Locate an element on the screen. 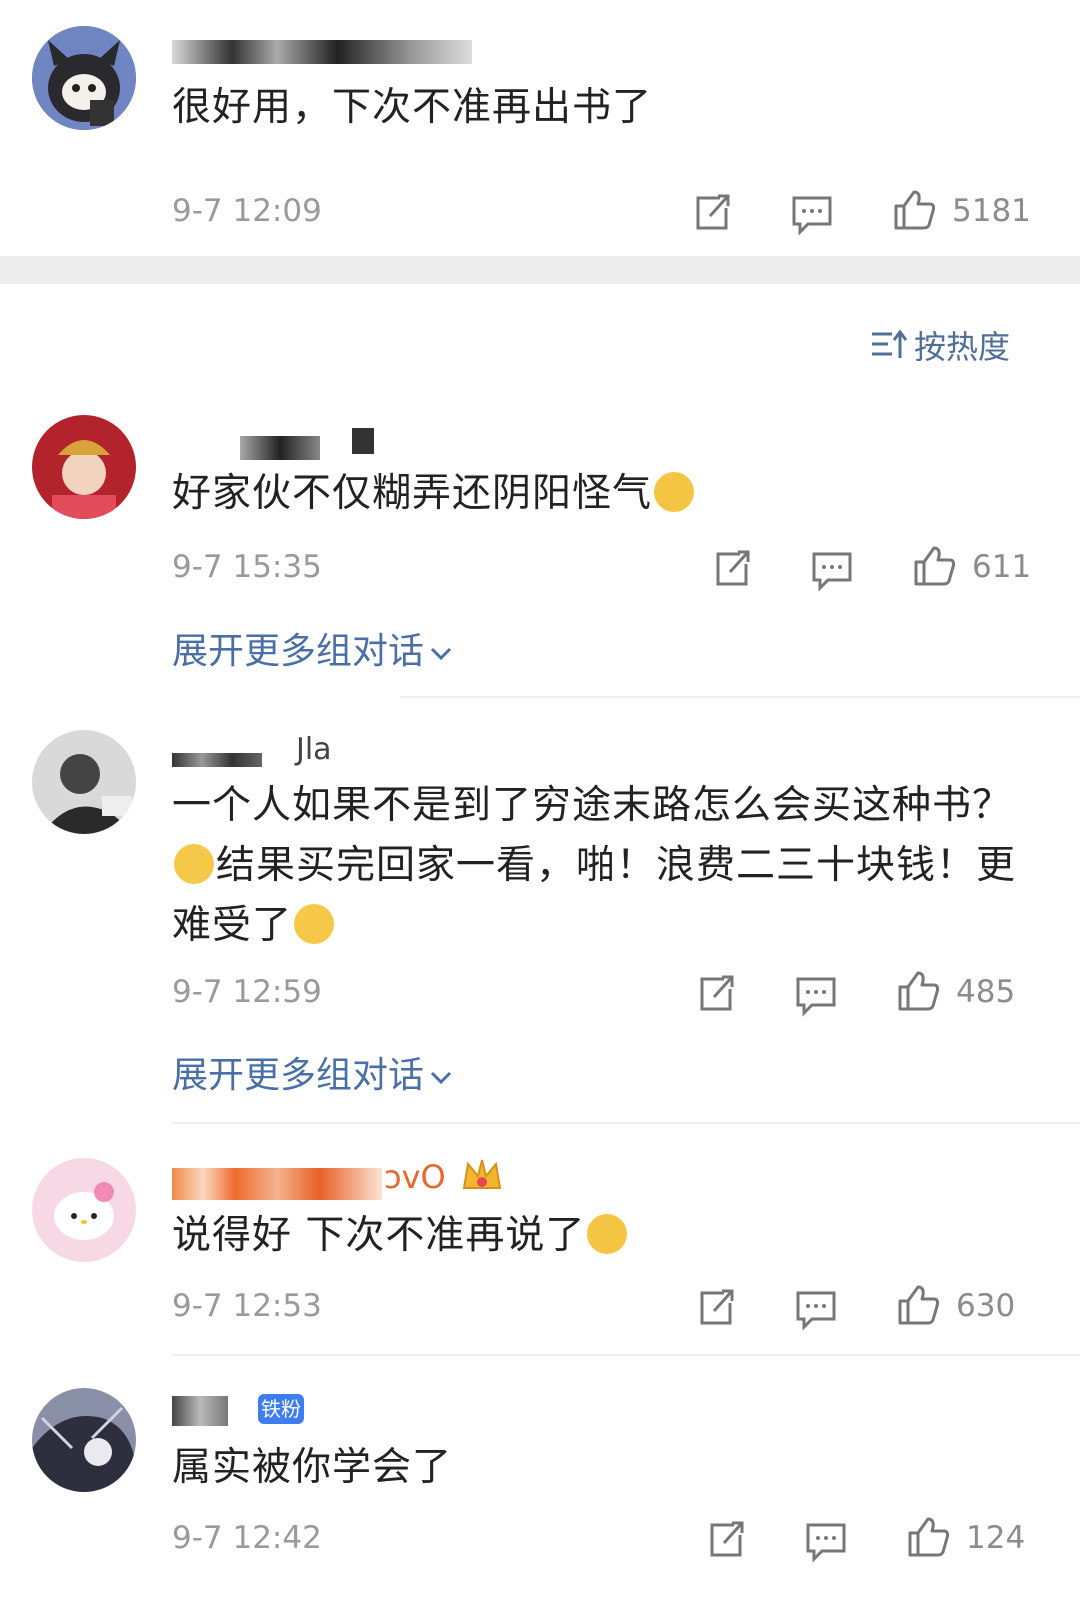 The image size is (1080, 1619). comment-time: 9-7 12:09 is located at coordinates (247, 211).